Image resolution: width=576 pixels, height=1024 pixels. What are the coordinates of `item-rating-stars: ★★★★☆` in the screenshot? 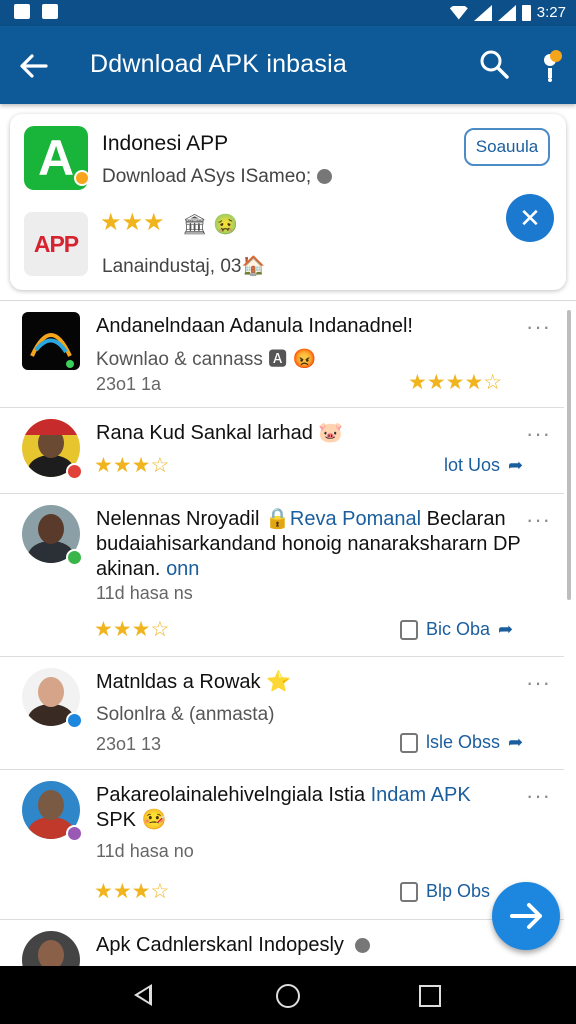 It's located at (455, 382).